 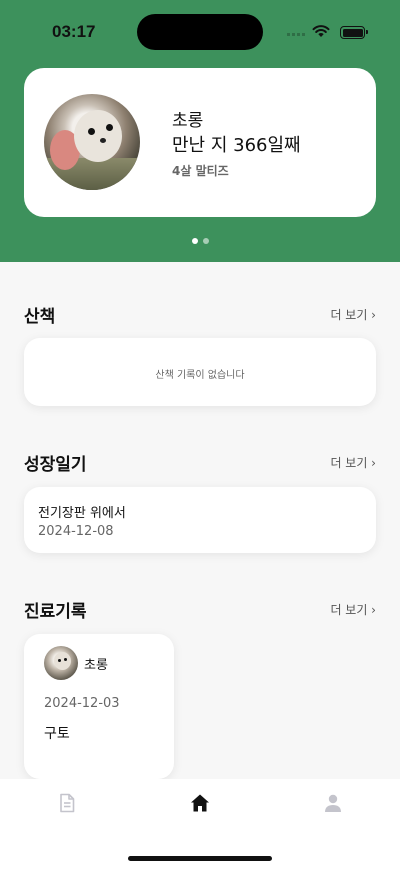 What do you see at coordinates (236, 145) in the screenshot?
I see `pet-days-together: 만난 지 366일째` at bounding box center [236, 145].